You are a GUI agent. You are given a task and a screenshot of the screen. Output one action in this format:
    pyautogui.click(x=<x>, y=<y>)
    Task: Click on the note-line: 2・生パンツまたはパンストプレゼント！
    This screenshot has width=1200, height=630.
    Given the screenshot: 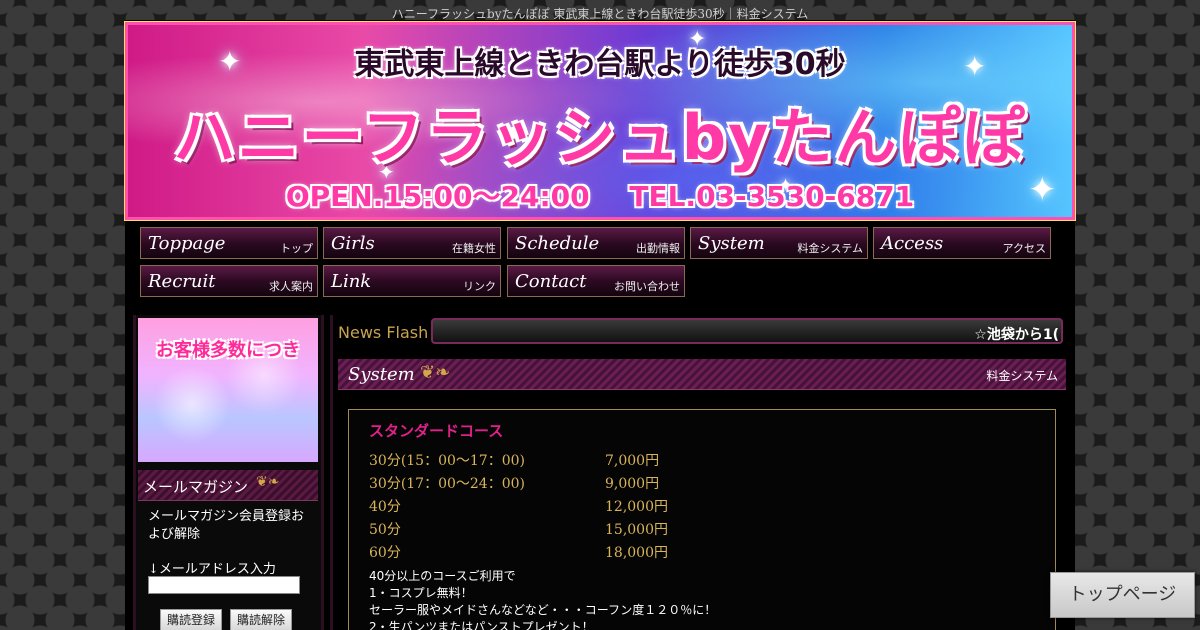 What is the action you would take?
    pyautogui.click(x=481, y=625)
    